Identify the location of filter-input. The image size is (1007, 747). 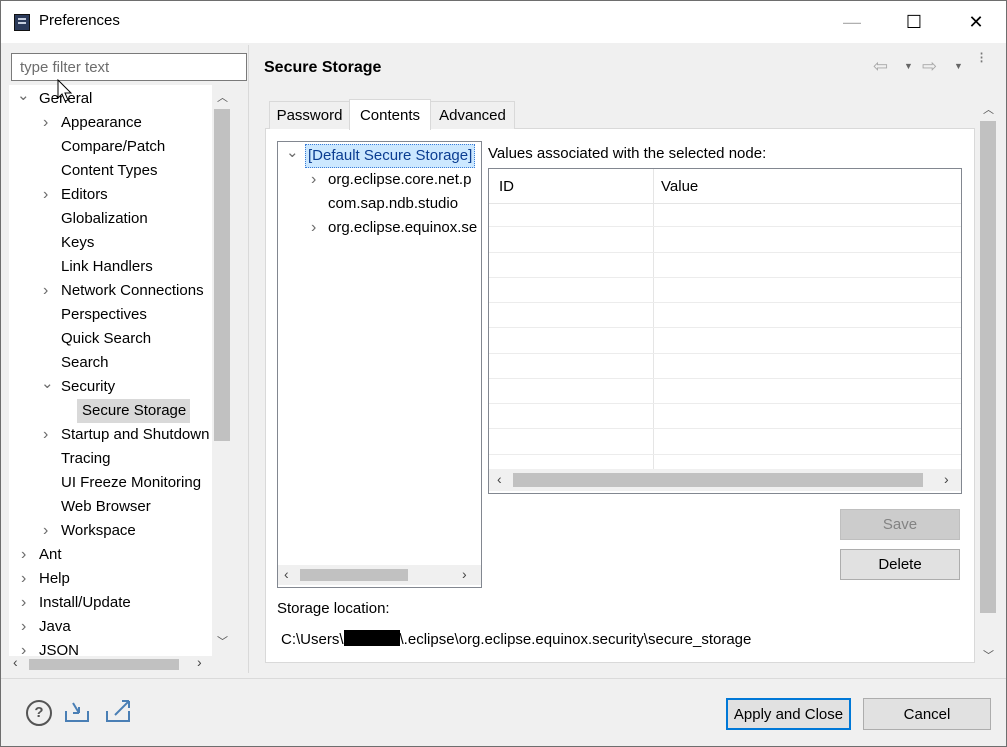
(129, 67).